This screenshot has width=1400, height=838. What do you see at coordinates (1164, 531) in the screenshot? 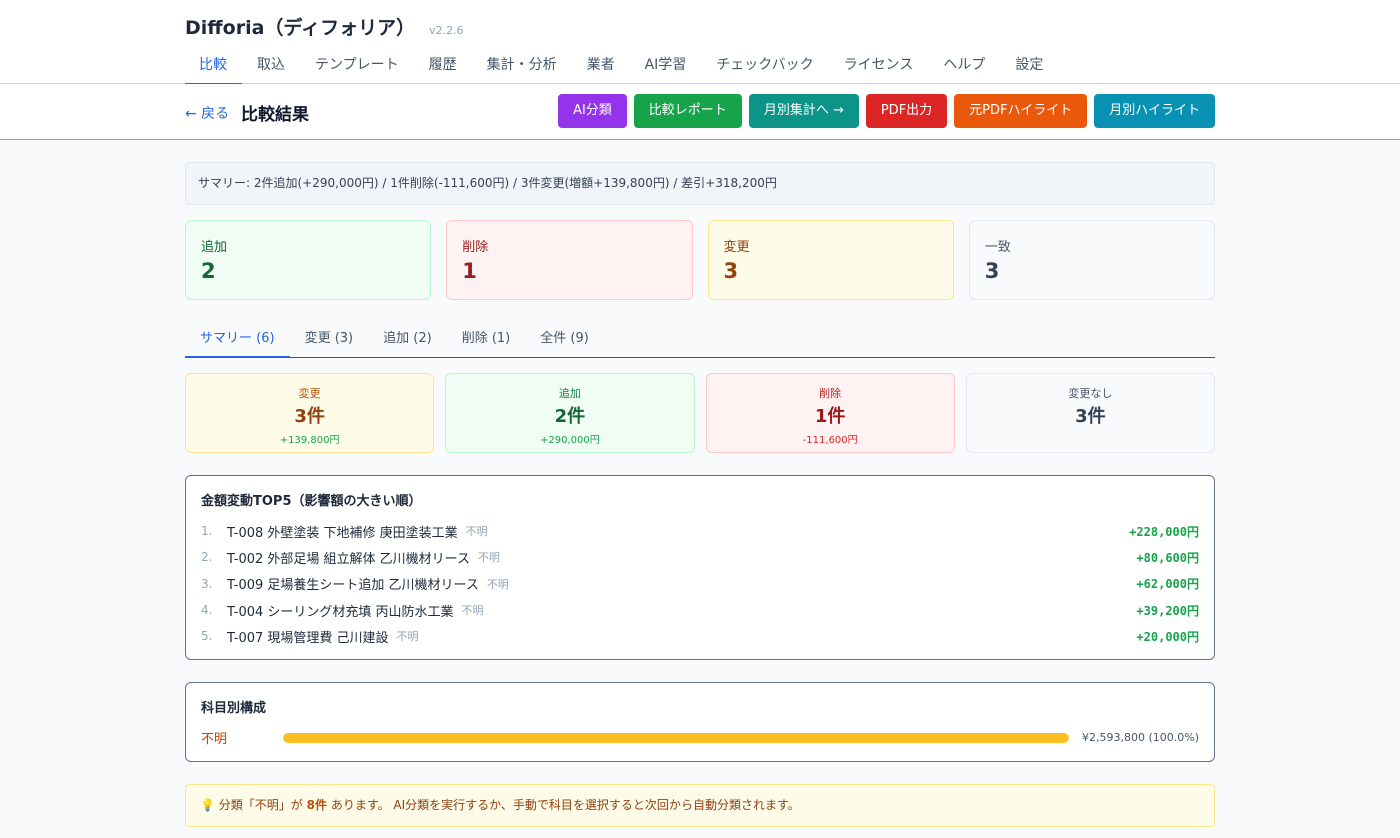
I see `item-amount: +228,000円` at bounding box center [1164, 531].